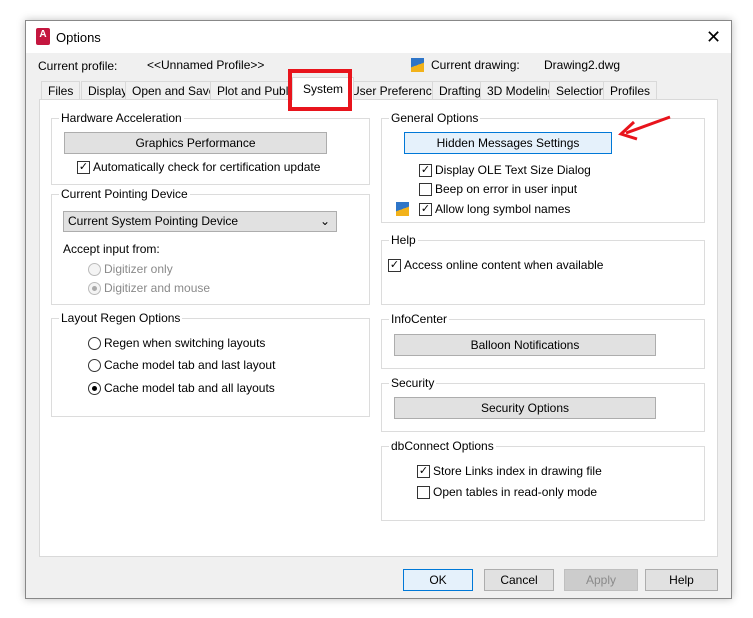 The height and width of the screenshot is (618, 753). Describe the element at coordinates (320, 90) in the screenshot. I see `highlight-box` at that location.